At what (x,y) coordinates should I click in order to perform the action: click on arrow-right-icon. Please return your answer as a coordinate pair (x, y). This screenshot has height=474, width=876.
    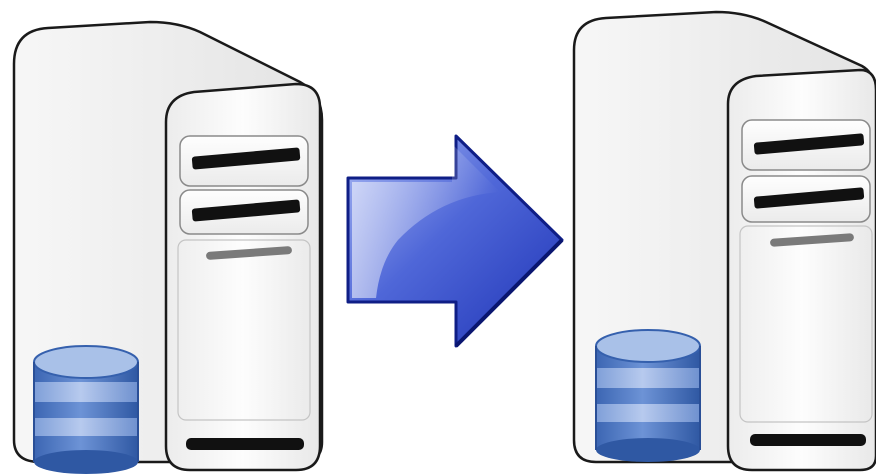
    Looking at the image, I should click on (455, 241).